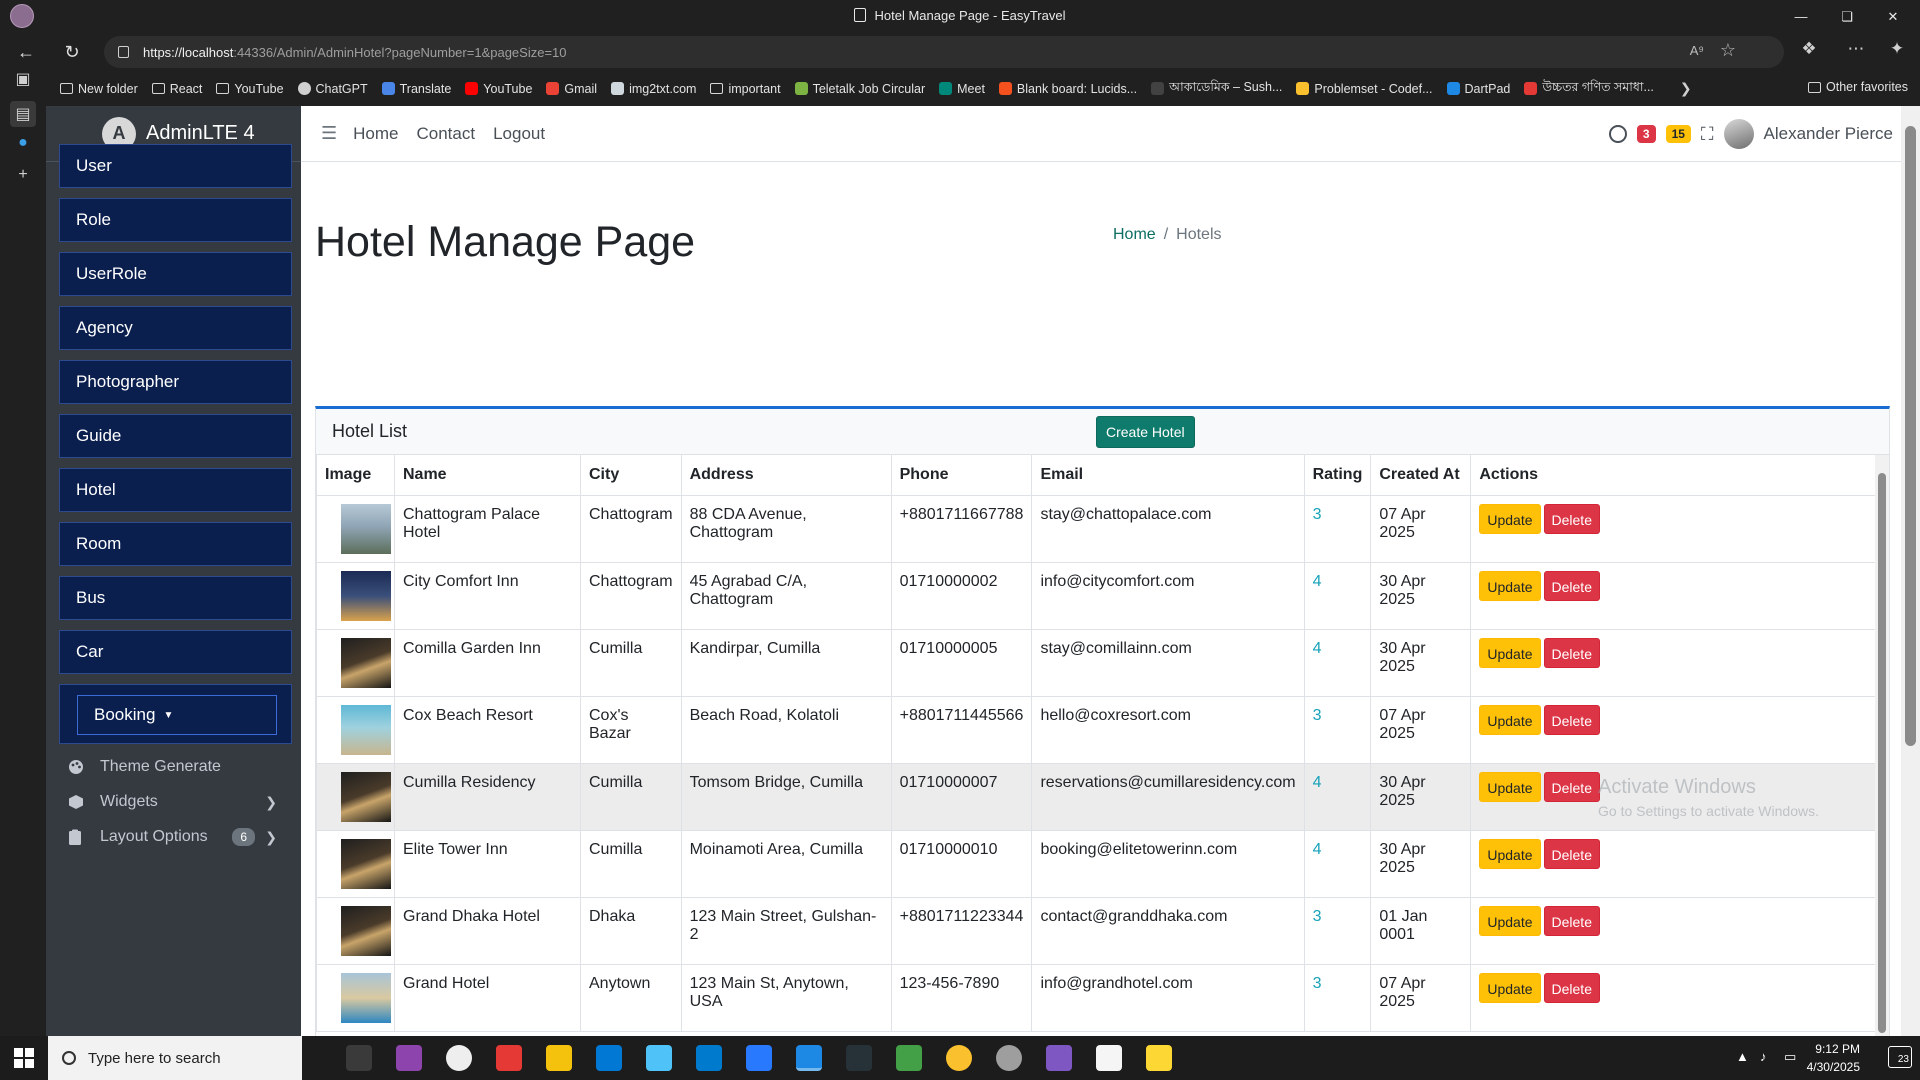 The image size is (1920, 1080). Describe the element at coordinates (23, 114) in the screenshot. I see `page-tab-icon: ▤` at that location.